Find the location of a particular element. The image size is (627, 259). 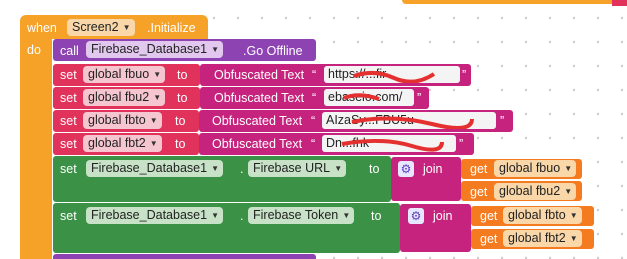

screen-dropdown: Screen2 ▼ is located at coordinates (101, 27).